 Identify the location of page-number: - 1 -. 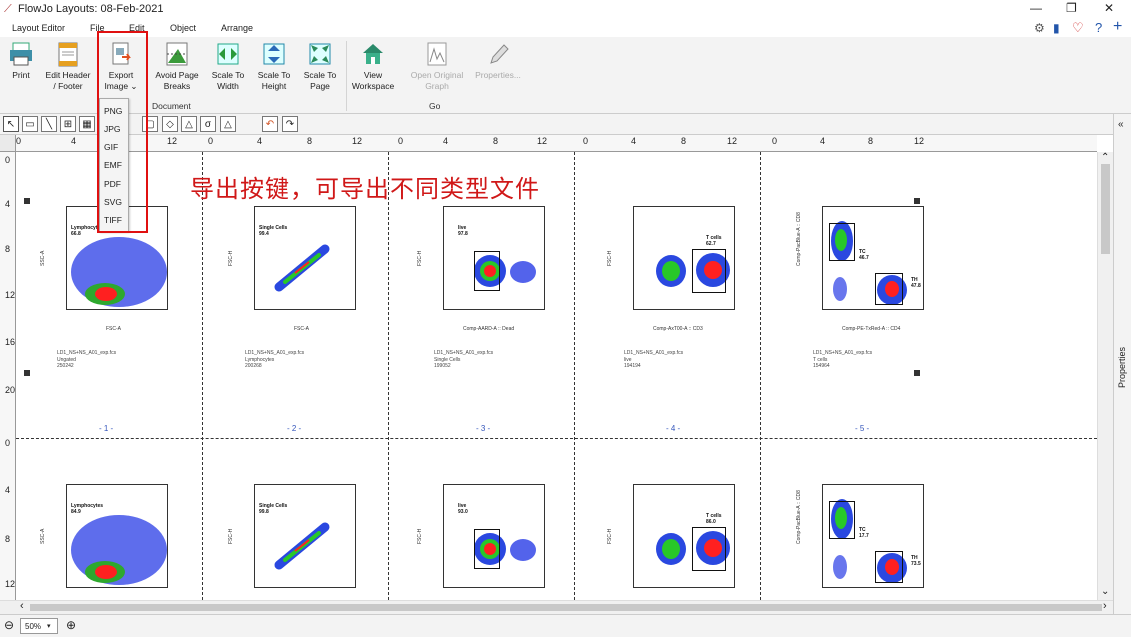
(106, 428).